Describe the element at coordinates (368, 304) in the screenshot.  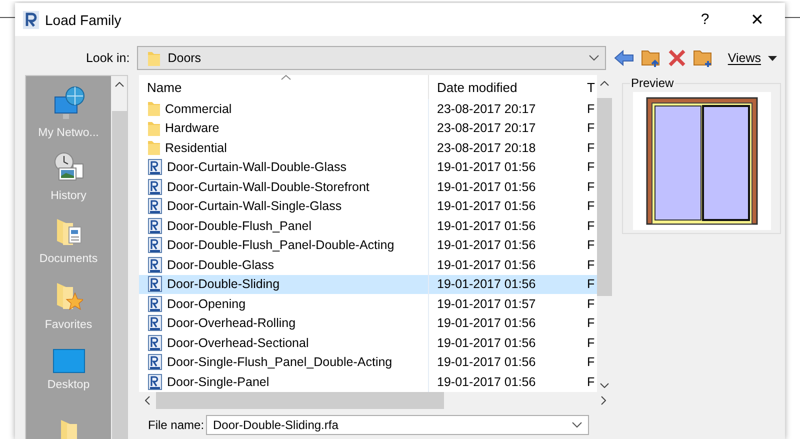
I see `file-row: Door-Opening 19-01-2017 01:57 F` at that location.